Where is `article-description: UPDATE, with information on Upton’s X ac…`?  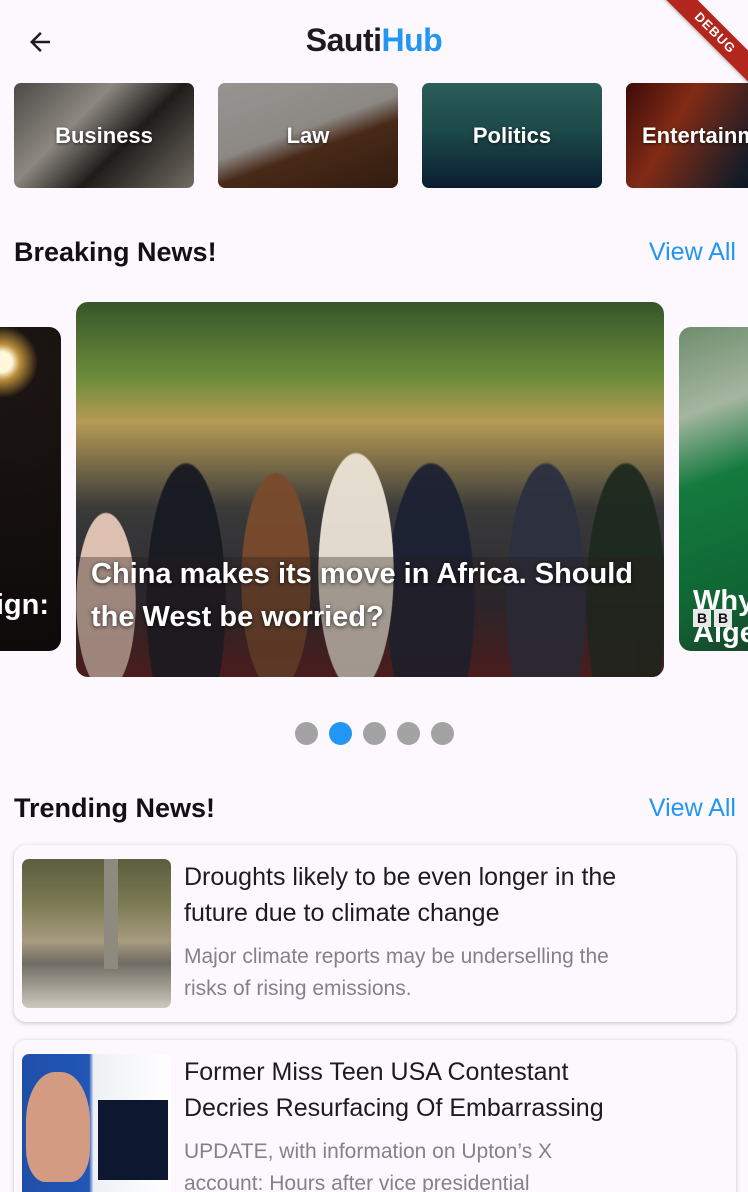 article-description: UPDATE, with information on Upton’s X ac… is located at coordinates (368, 1166).